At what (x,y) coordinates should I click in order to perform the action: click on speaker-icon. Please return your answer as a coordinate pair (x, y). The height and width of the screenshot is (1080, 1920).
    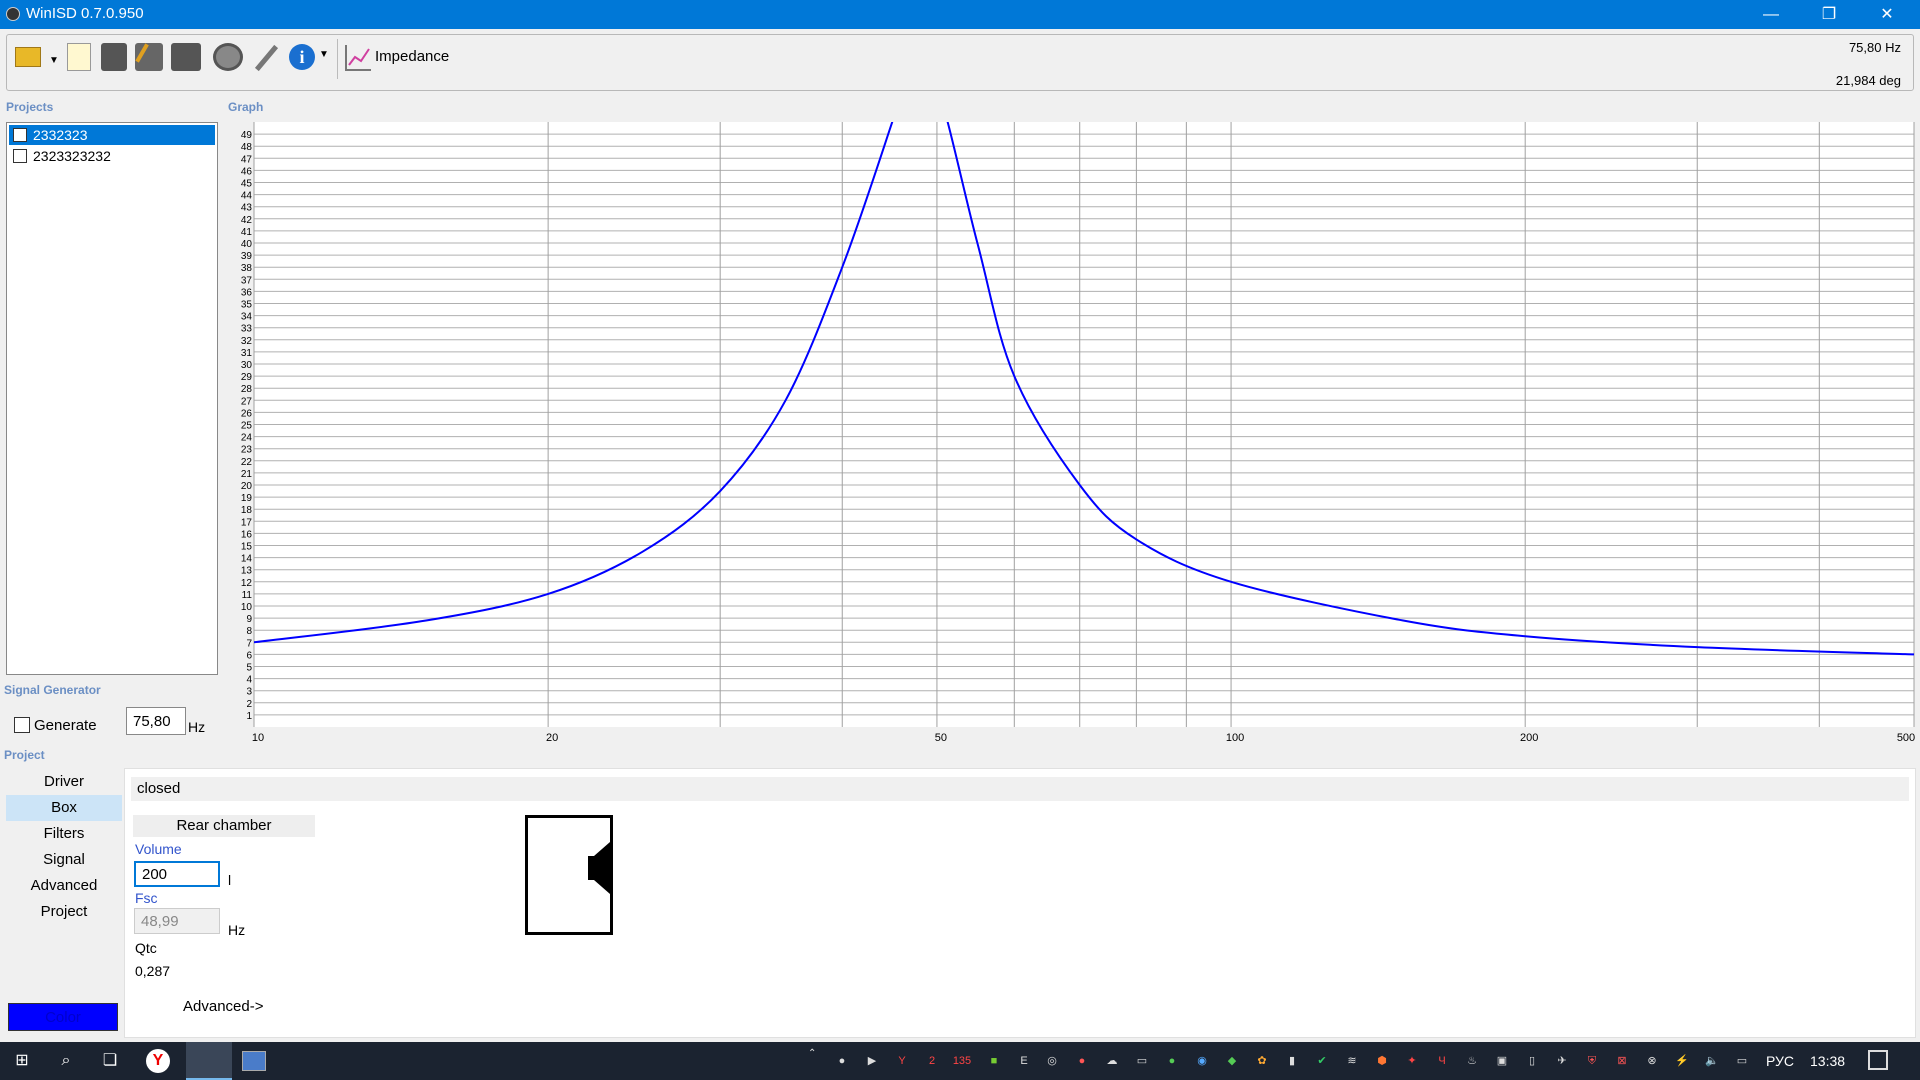
    Looking at the image, I should click on (599, 868).